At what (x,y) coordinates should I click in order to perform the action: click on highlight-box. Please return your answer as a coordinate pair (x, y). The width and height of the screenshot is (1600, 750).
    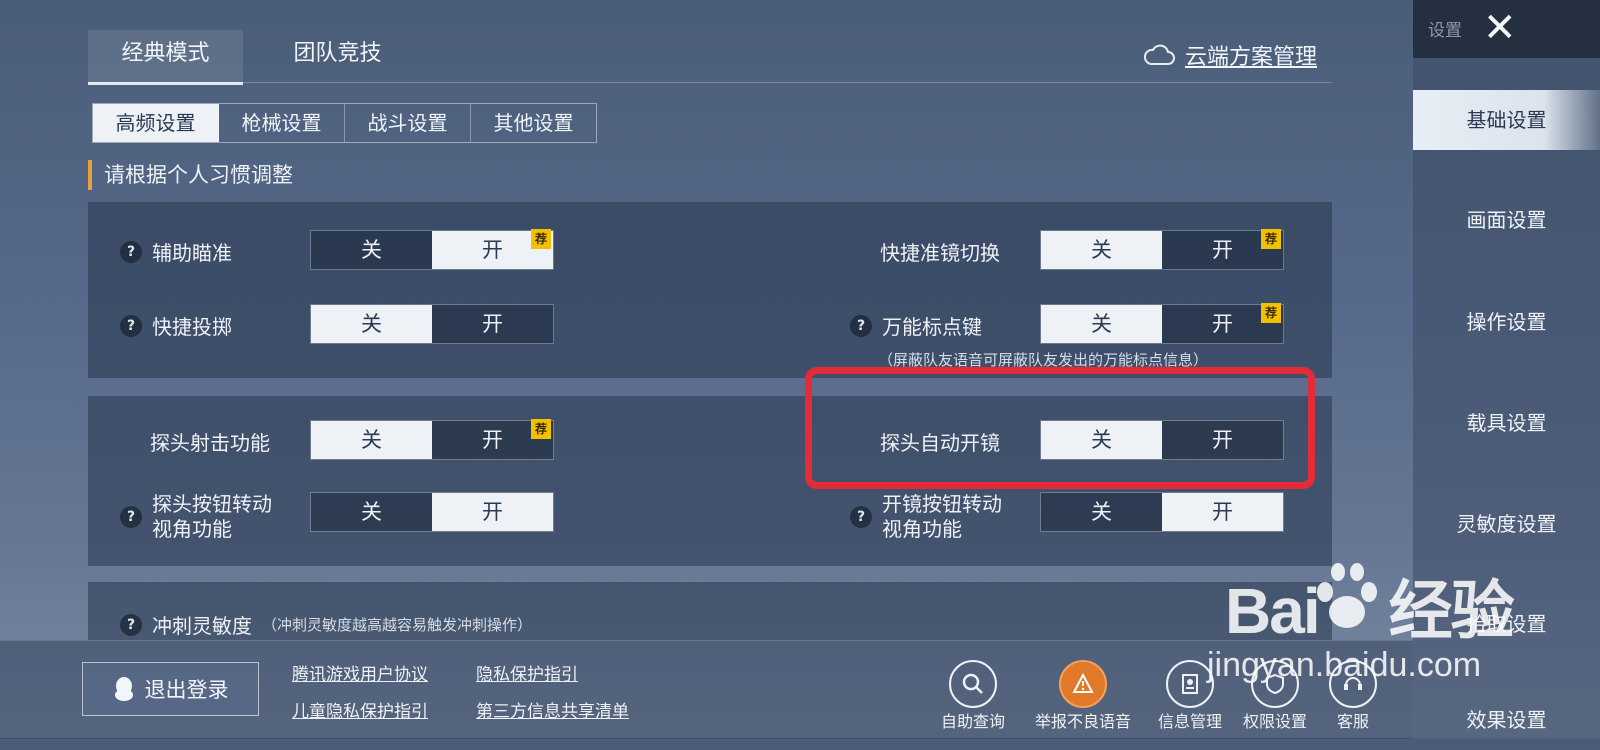
    Looking at the image, I should click on (1060, 428).